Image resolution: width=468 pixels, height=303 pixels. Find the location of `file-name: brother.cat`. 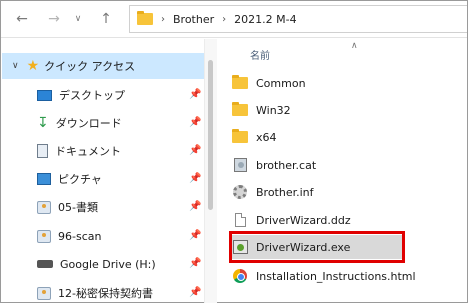

file-name: brother.cat is located at coordinates (286, 165).